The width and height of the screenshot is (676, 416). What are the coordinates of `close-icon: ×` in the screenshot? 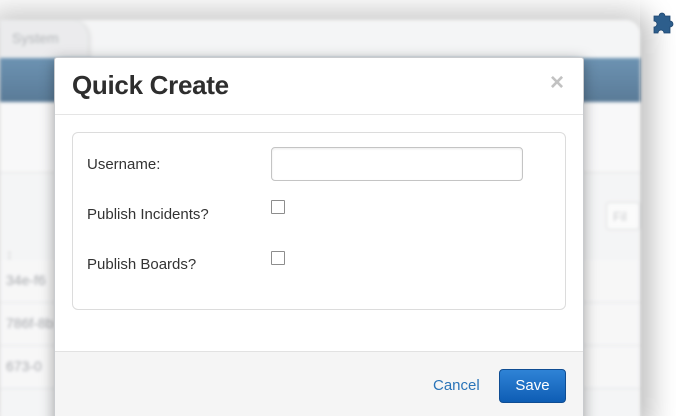 It's located at (557, 83).